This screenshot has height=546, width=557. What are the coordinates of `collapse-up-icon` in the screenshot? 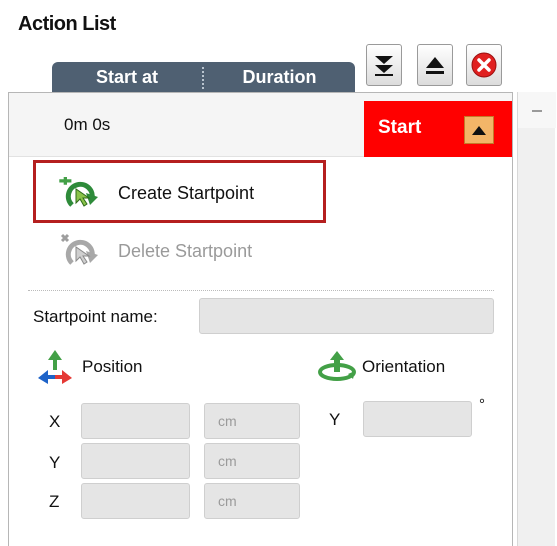 It's located at (479, 130).